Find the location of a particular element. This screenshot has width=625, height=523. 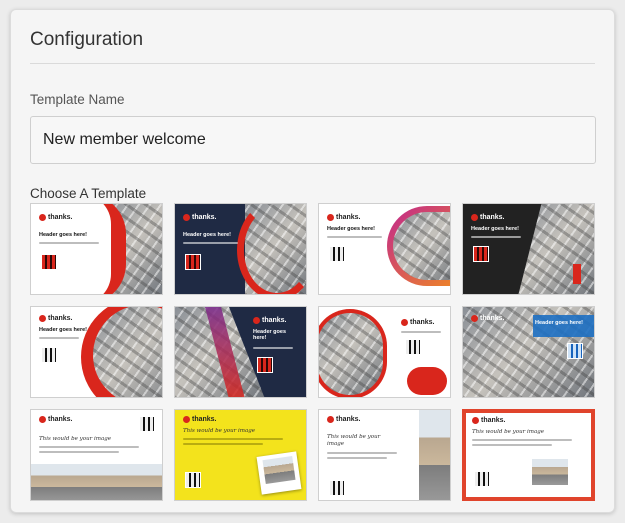

template-name-label: Template Name is located at coordinates (77, 99).